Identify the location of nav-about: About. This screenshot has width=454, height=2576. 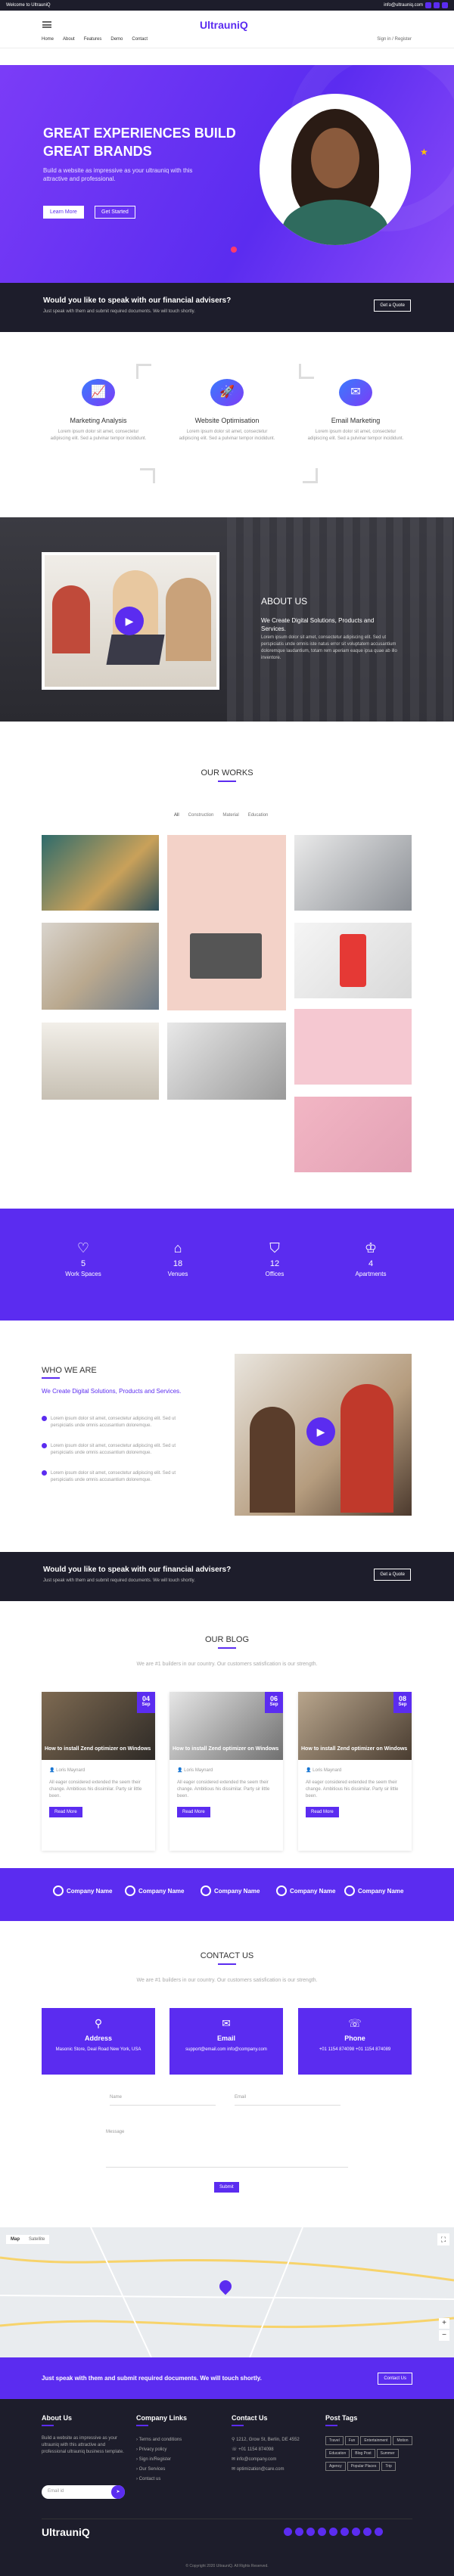
(69, 39).